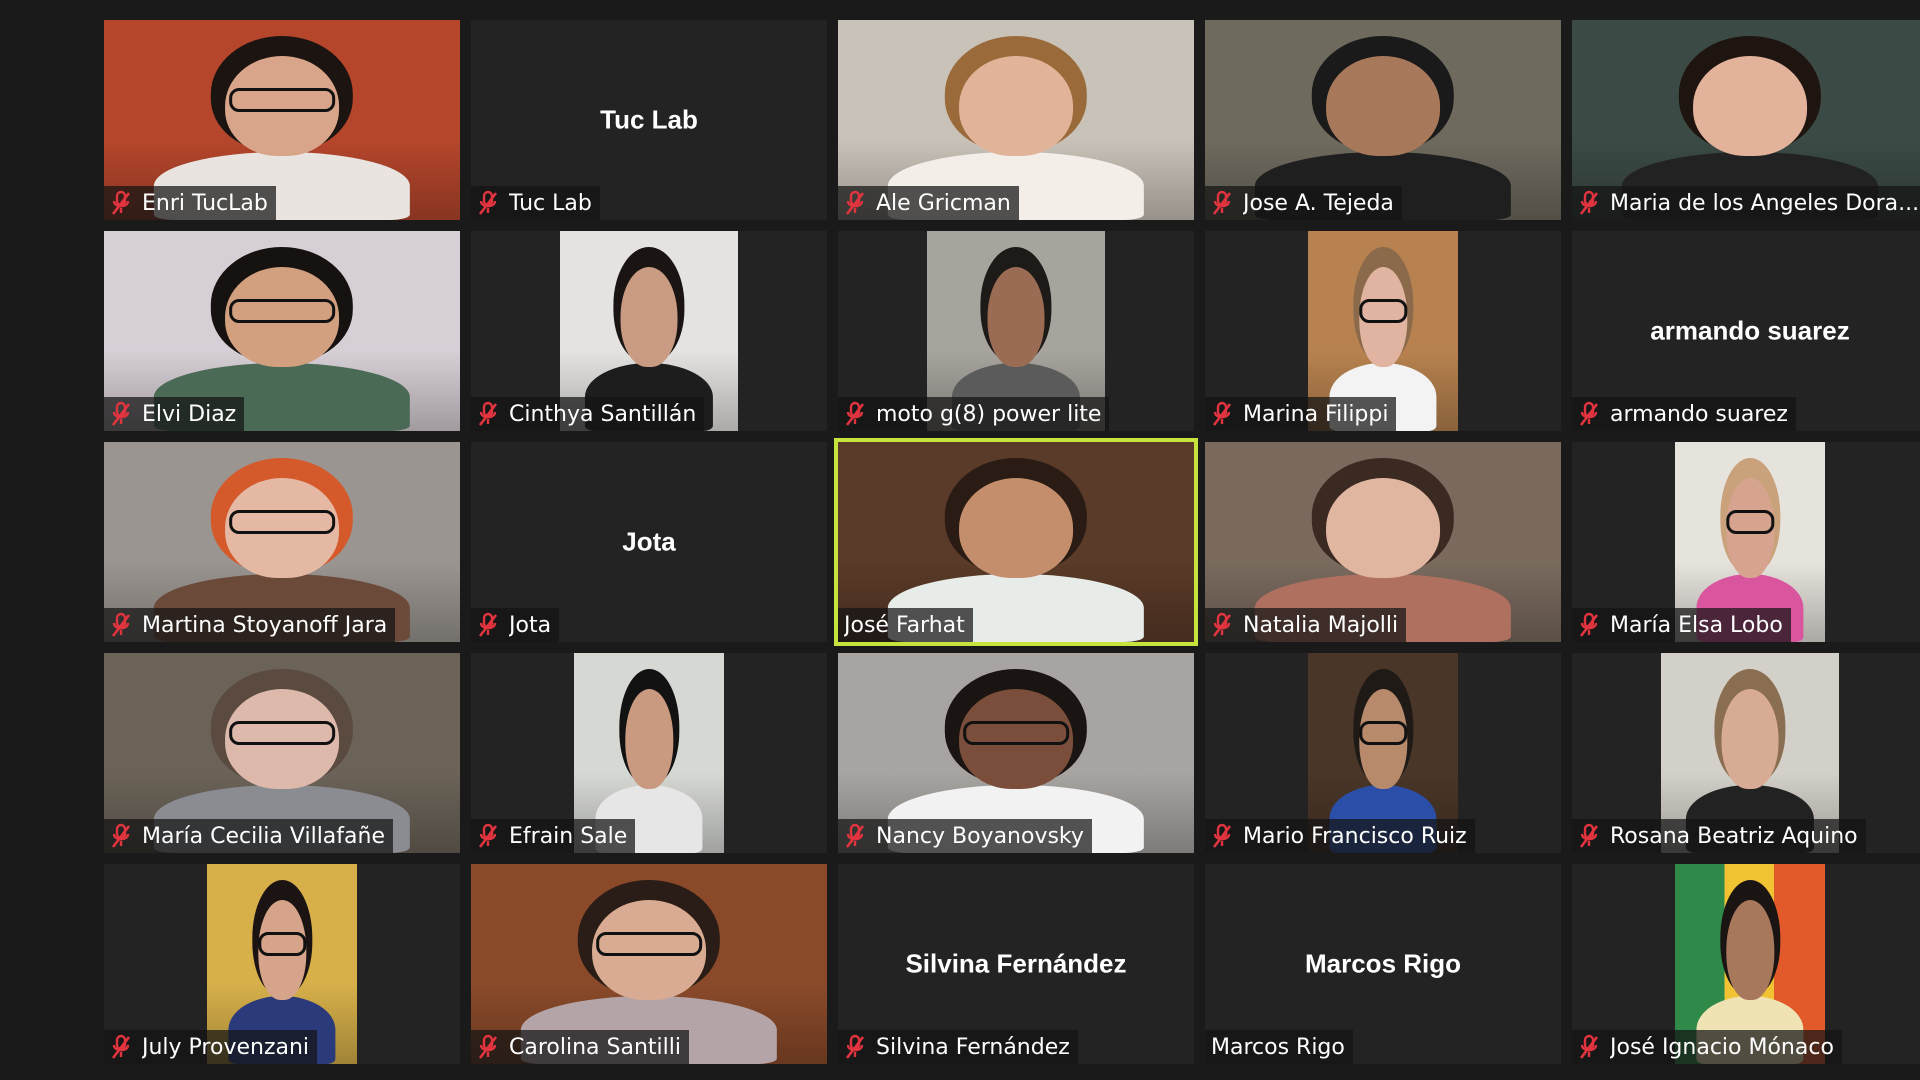 The image size is (1920, 1080). What do you see at coordinates (943, 203) in the screenshot?
I see `participant-name: Ale Gricman` at bounding box center [943, 203].